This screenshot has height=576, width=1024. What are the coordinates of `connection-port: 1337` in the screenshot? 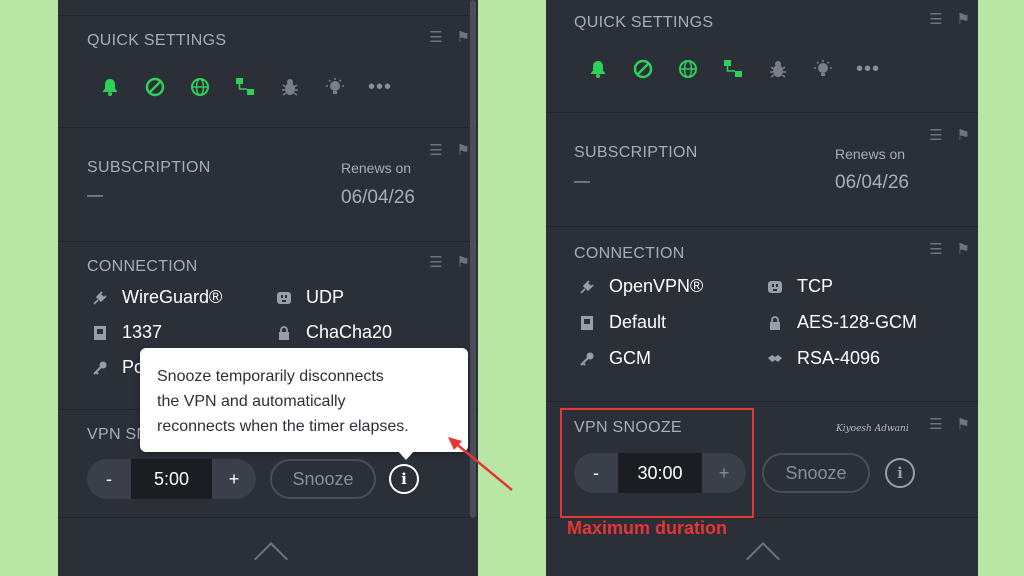 It's located at (126, 332).